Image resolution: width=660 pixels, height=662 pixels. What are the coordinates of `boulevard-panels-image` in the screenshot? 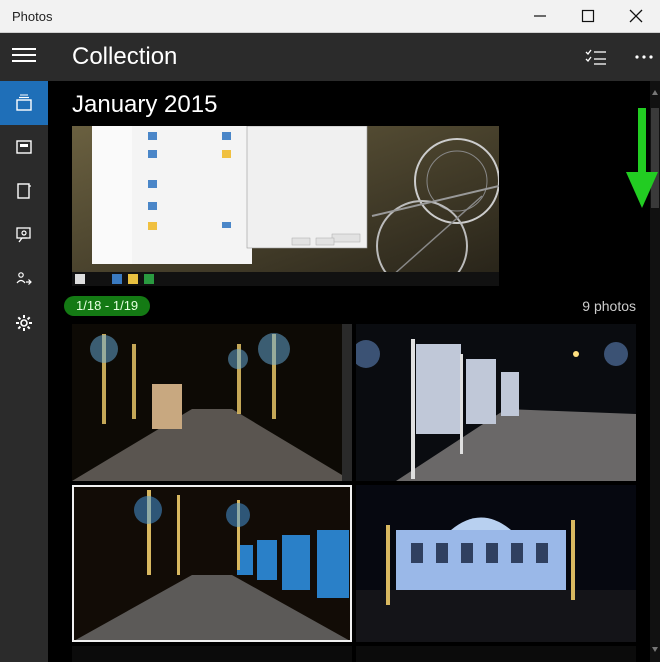 It's located at (212, 563).